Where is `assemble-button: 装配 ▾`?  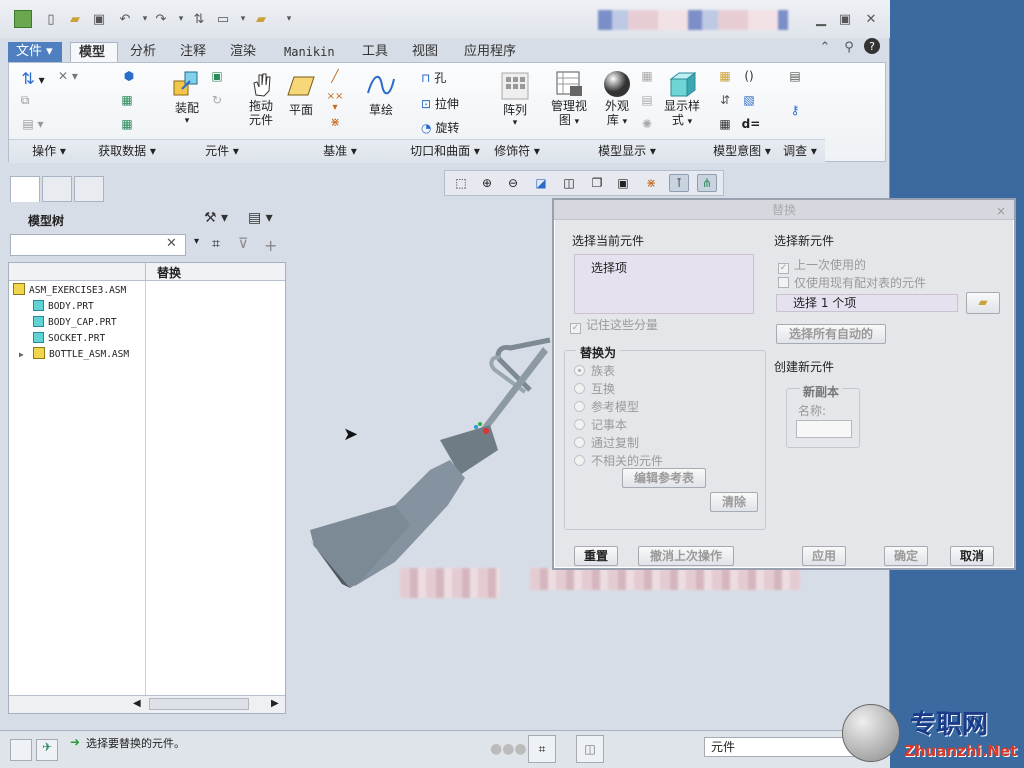 assemble-button: 装配 ▾ is located at coordinates (187, 97).